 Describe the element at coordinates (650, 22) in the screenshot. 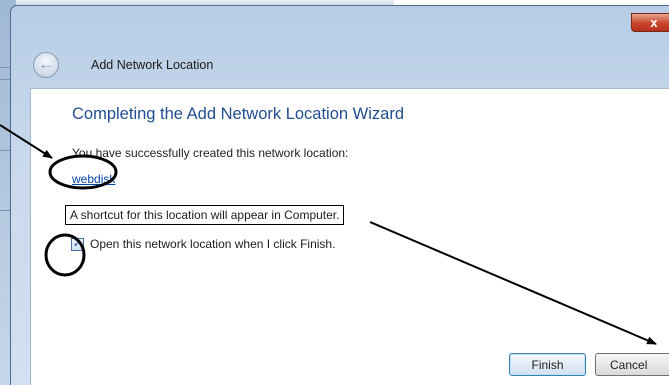

I see `window-close-button: x` at that location.